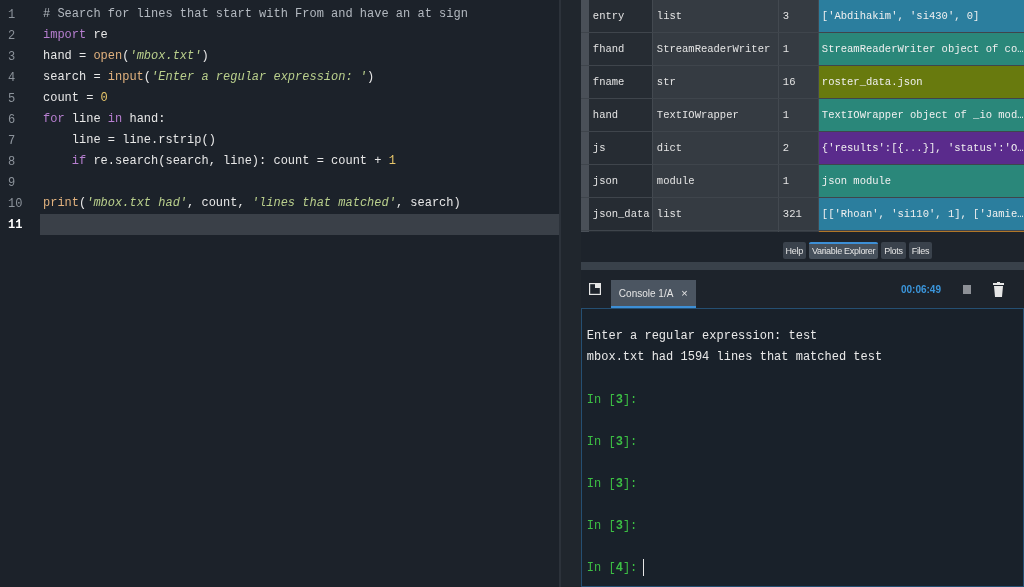 Image resolution: width=1024 pixels, height=587 pixels. Describe the element at coordinates (612, 567) in the screenshot. I see `console-prompt: In [4]:` at that location.